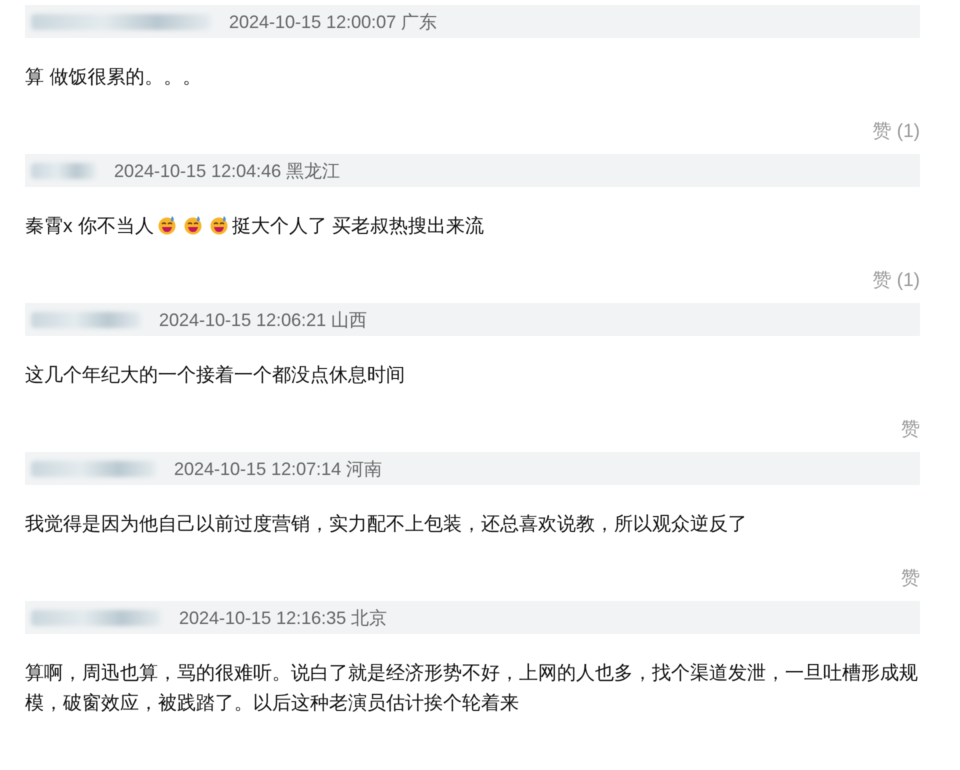 The height and width of the screenshot is (770, 960). What do you see at coordinates (227, 171) in the screenshot?
I see `comment-meta: 2024-10-15 12:04:46 黑龙江` at bounding box center [227, 171].